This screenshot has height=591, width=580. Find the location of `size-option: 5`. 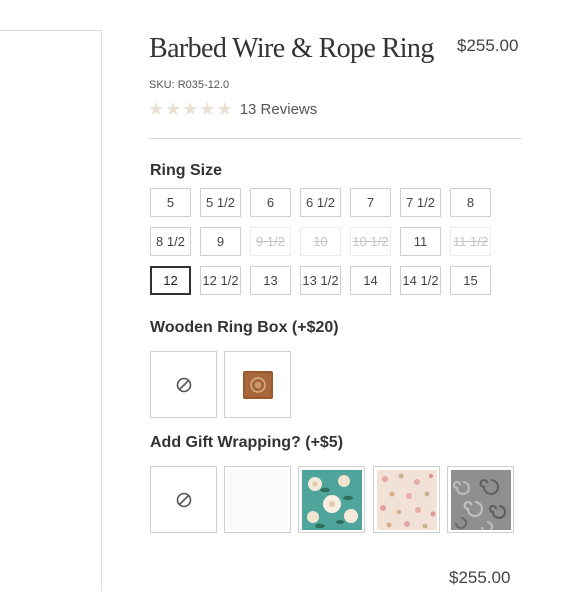

size-option: 5 is located at coordinates (170, 202).